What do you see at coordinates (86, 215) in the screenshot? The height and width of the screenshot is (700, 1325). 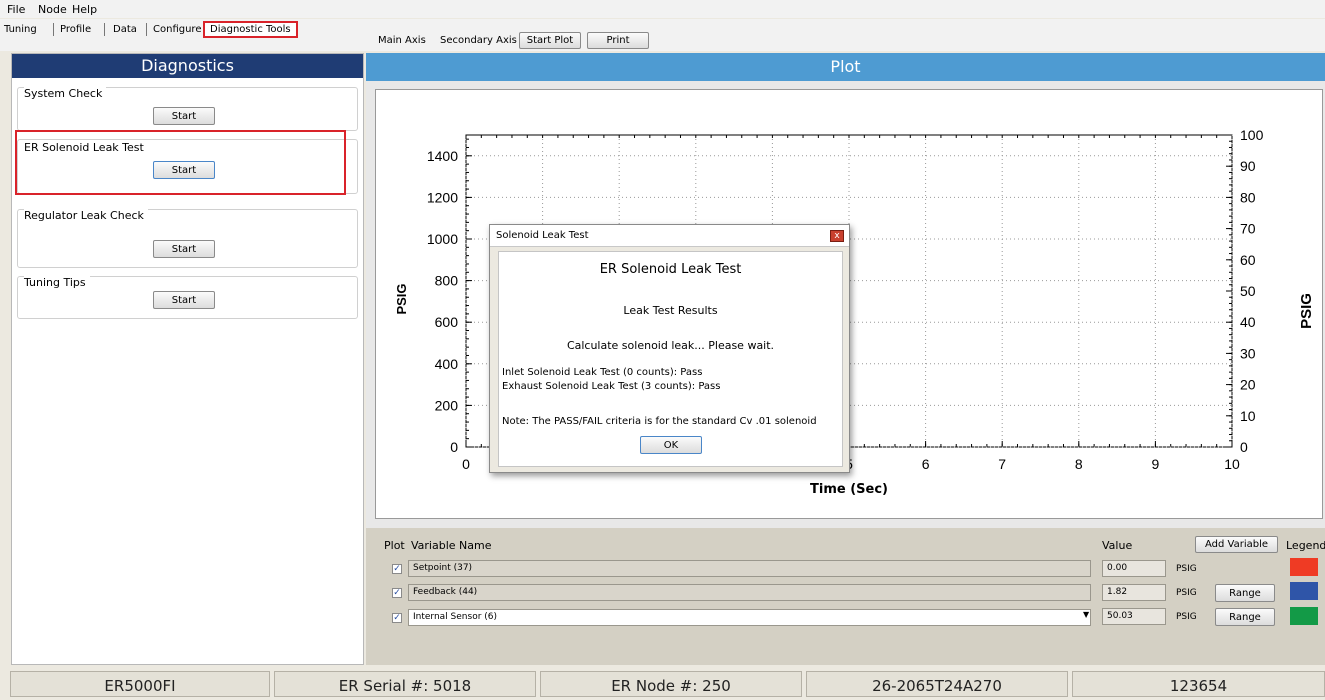 I see `regulator-leak-check-label: Regulator Leak Check` at bounding box center [86, 215].